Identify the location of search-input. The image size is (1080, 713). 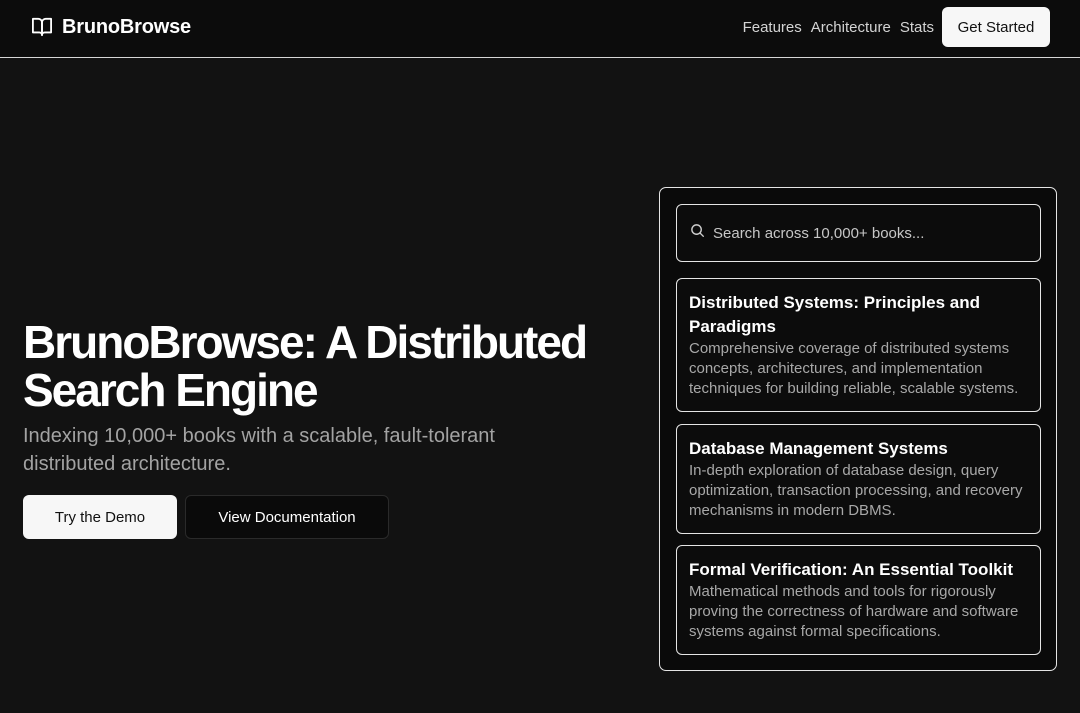
(868, 233).